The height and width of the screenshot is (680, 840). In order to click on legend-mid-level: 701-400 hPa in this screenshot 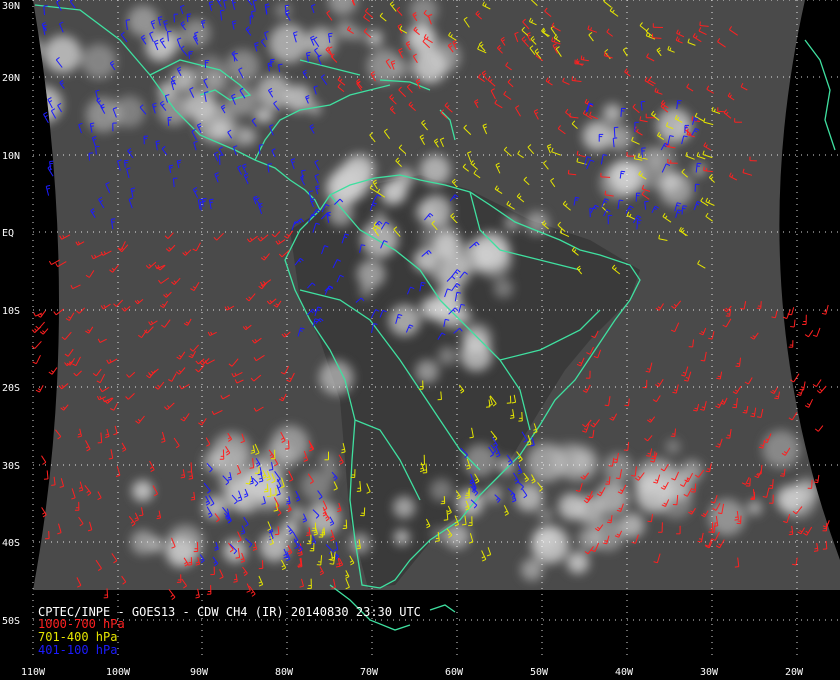, I will do `click(77, 637)`.